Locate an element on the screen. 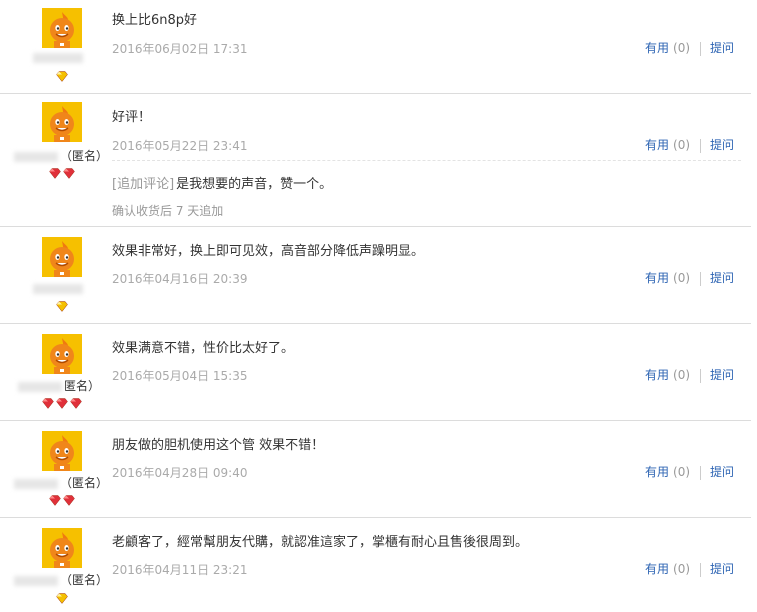  append-comment: [追加评论] 是我想要的声音，赞一个。 is located at coordinates (222, 182).